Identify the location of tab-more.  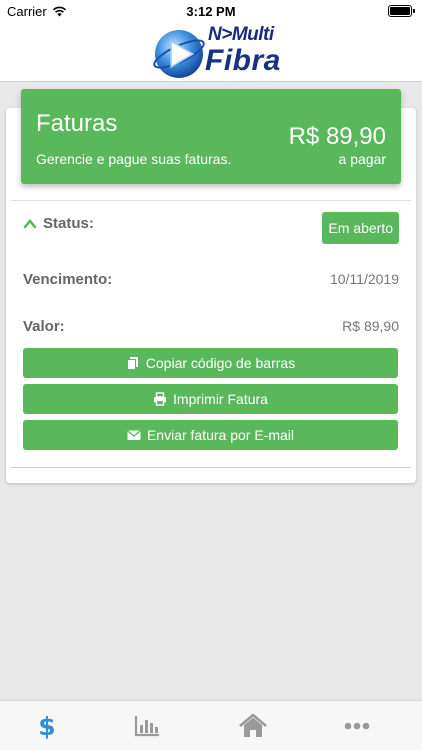
(357, 726).